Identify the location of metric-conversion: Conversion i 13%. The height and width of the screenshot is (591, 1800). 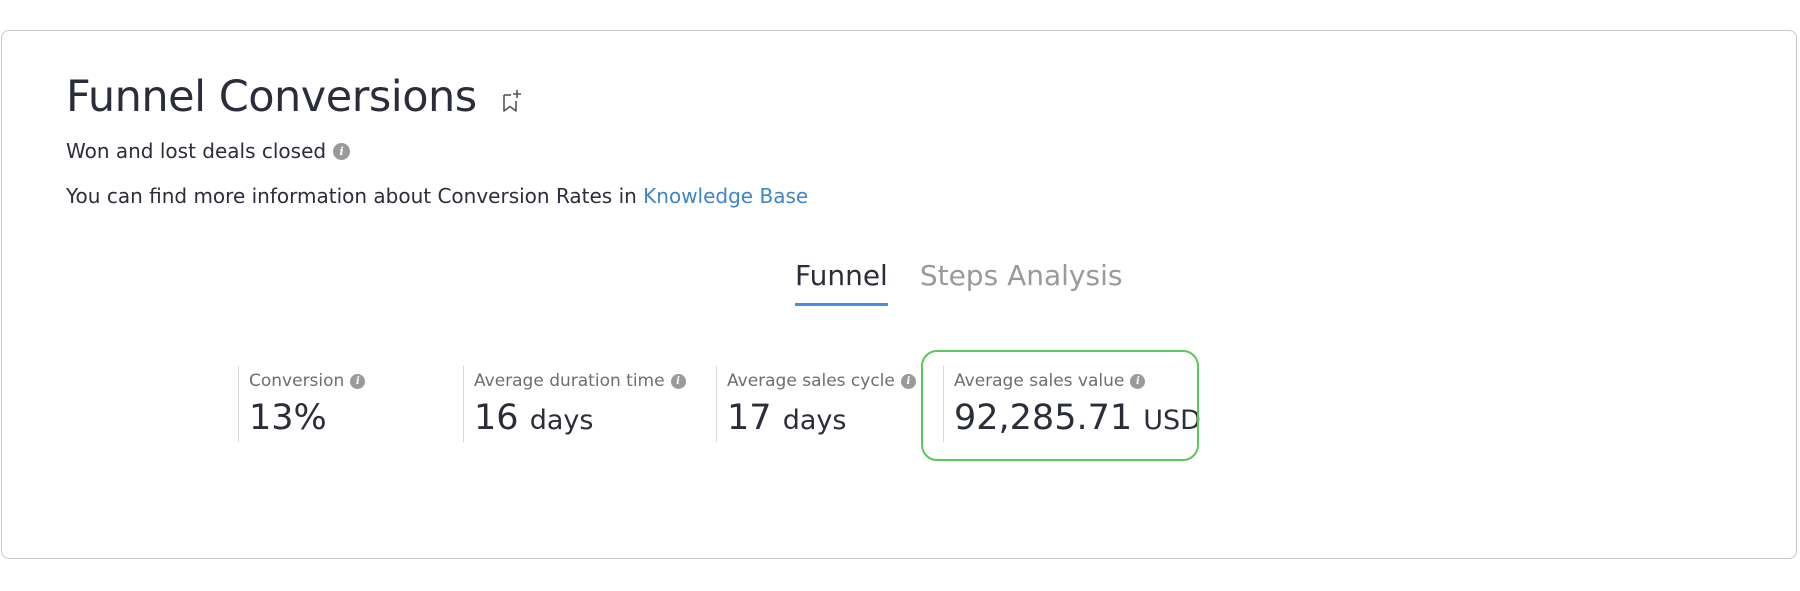
(302, 404).